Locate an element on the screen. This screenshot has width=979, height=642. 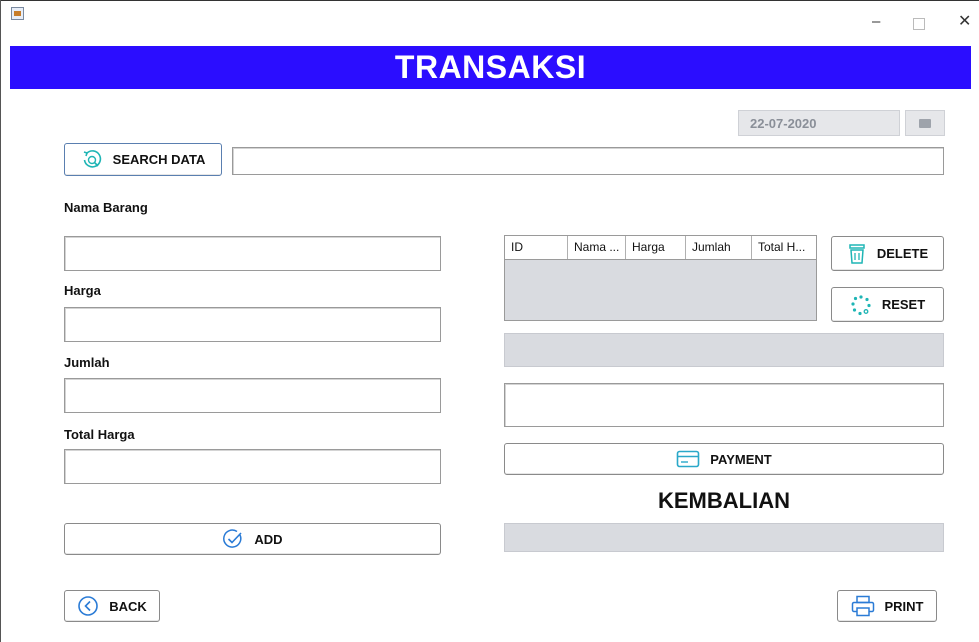
back-arrow-icon is located at coordinates (88, 606).